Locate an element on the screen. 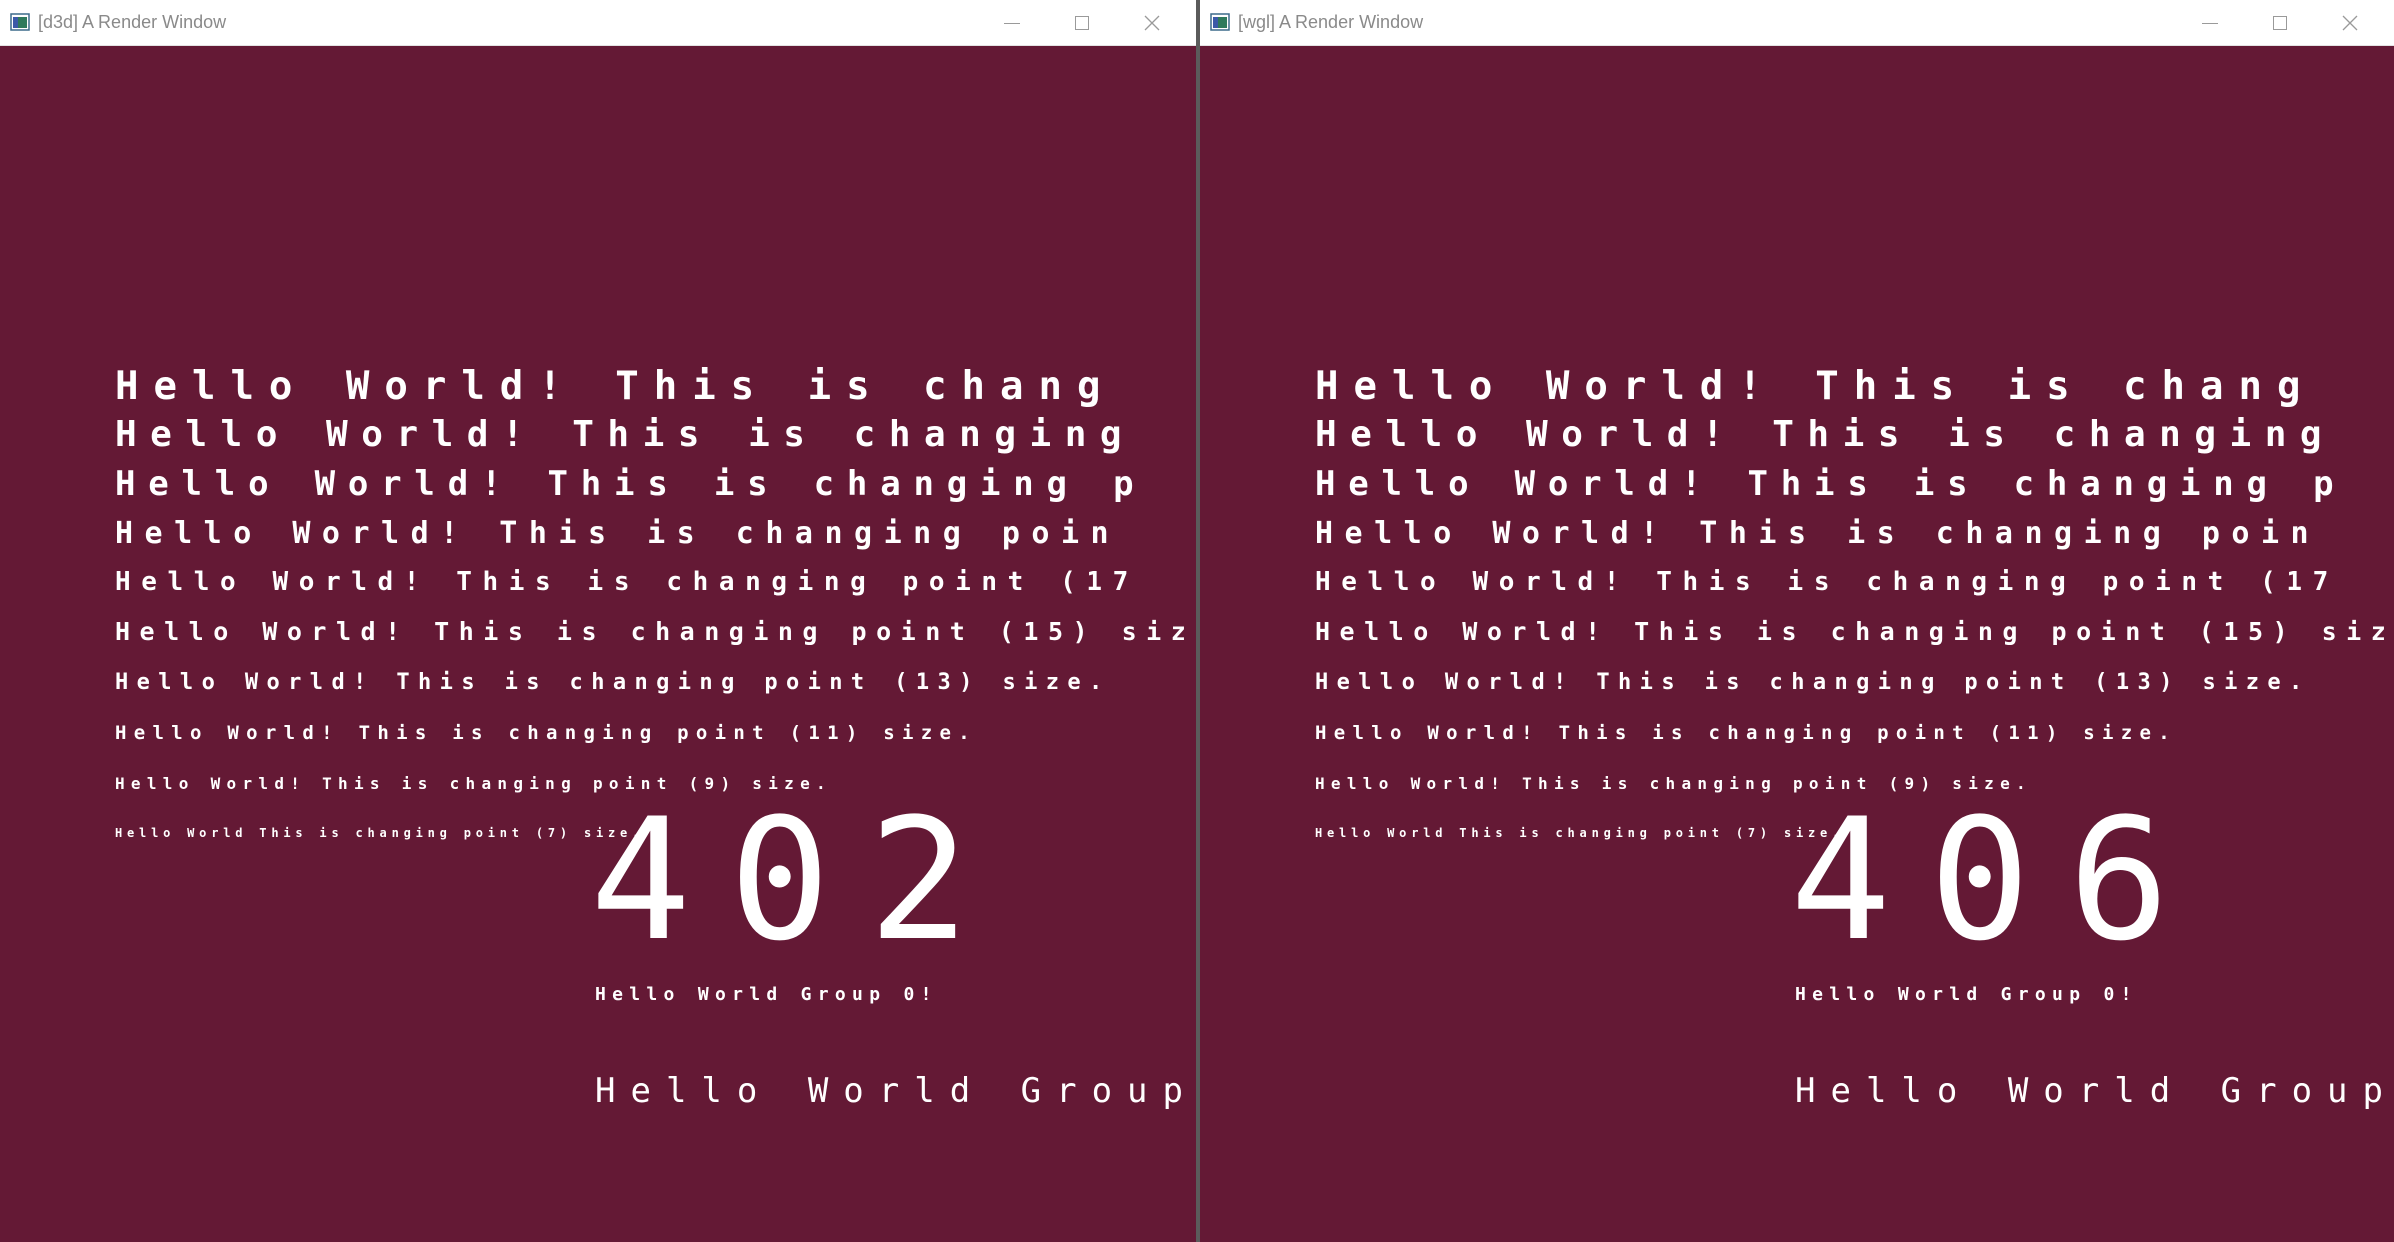 The width and height of the screenshot is (2394, 1242). title-bar: [wgl] A Render Window is located at coordinates (1797, 23).